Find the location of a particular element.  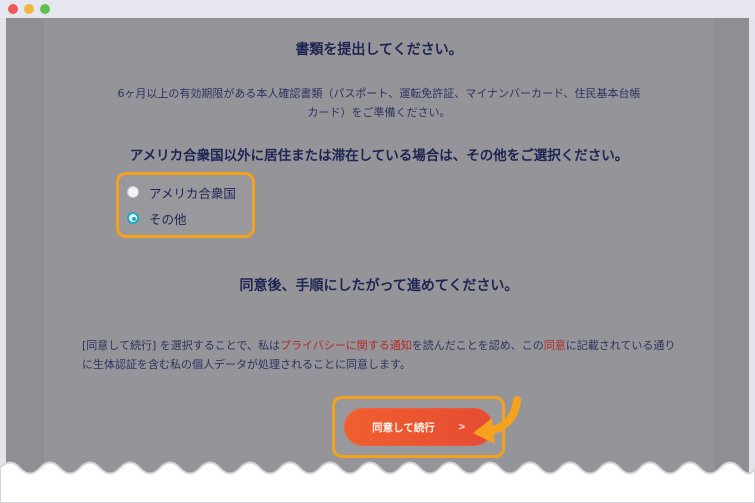

continue-heading: 同意後、手順にしたがって進めてください。 is located at coordinates (379, 286).